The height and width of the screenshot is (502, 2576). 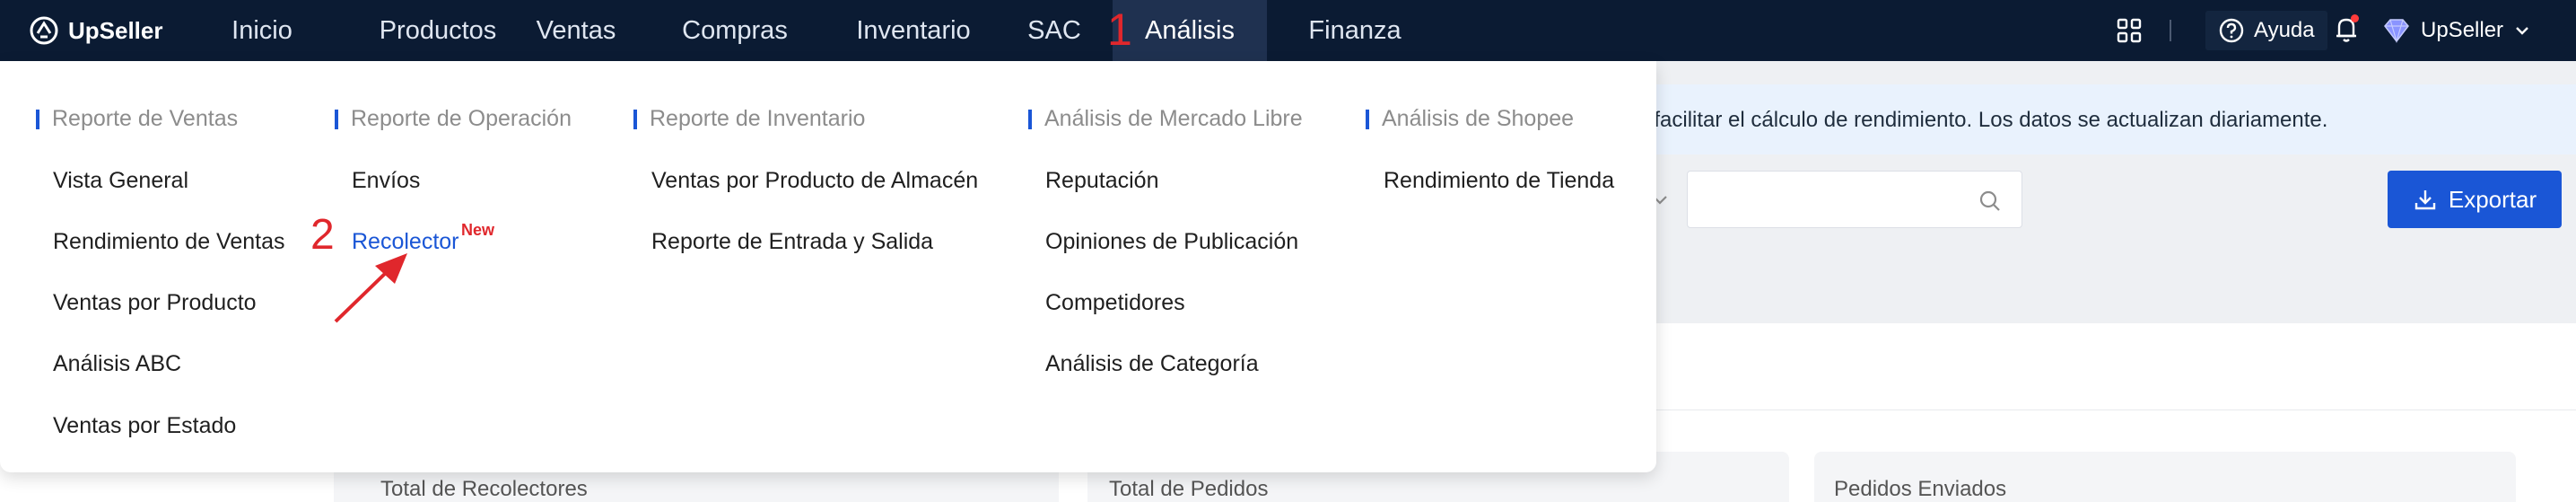 I want to click on new-badge: New, so click(x=478, y=230).